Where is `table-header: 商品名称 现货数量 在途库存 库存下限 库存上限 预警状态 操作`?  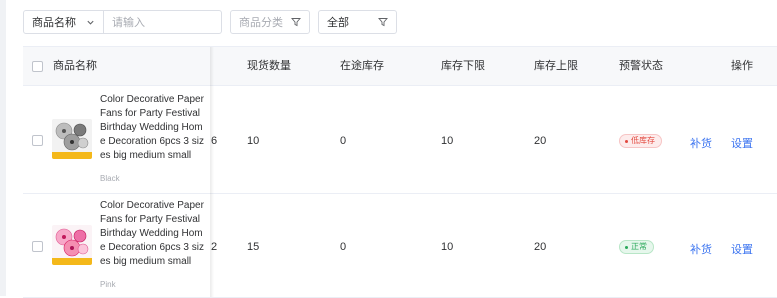 table-header: 商品名称 现货数量 在途库存 库存下限 库存上限 预警状态 操作 is located at coordinates (400, 66).